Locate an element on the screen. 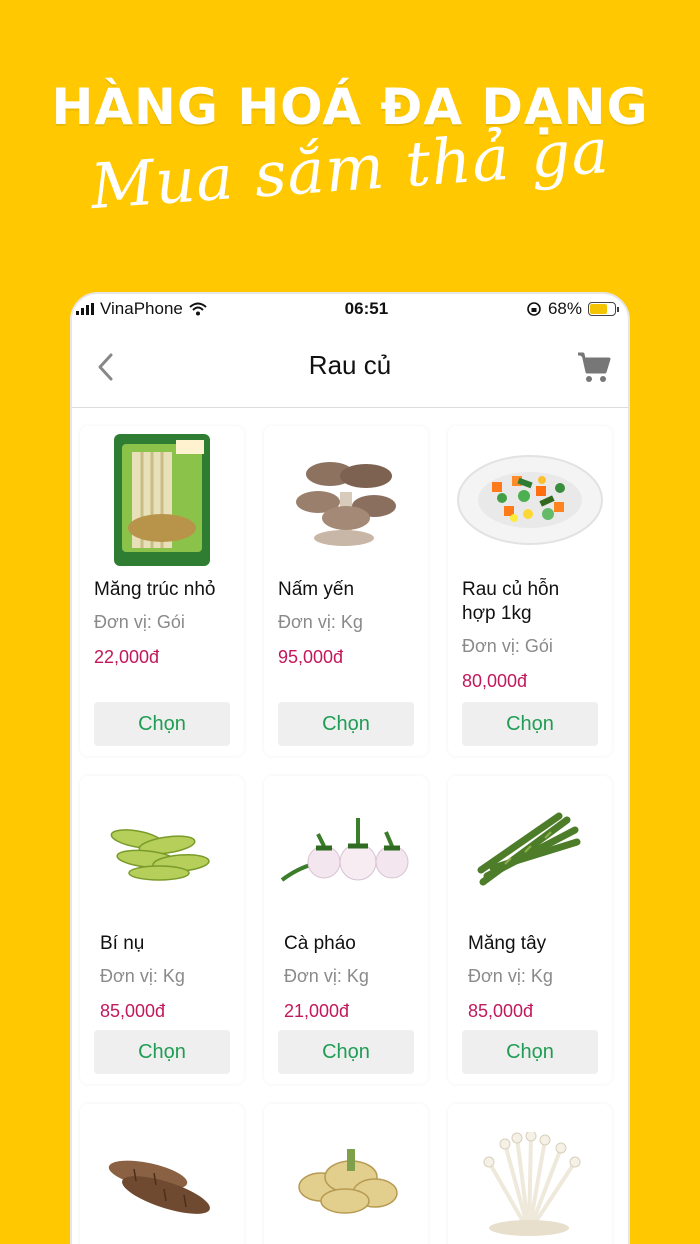 The image size is (700, 1244). status-bar: VinaPhone 06:51 68% is located at coordinates (350, 309).